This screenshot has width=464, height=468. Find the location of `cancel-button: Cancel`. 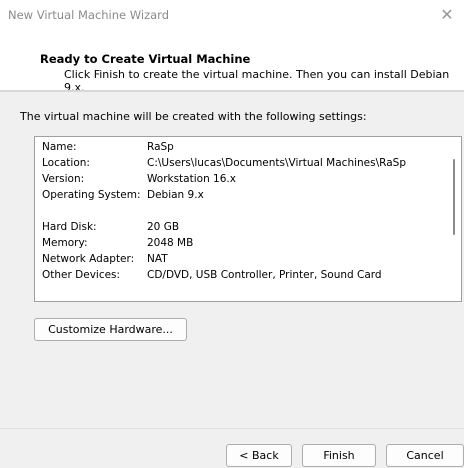

cancel-button: Cancel is located at coordinates (425, 455).